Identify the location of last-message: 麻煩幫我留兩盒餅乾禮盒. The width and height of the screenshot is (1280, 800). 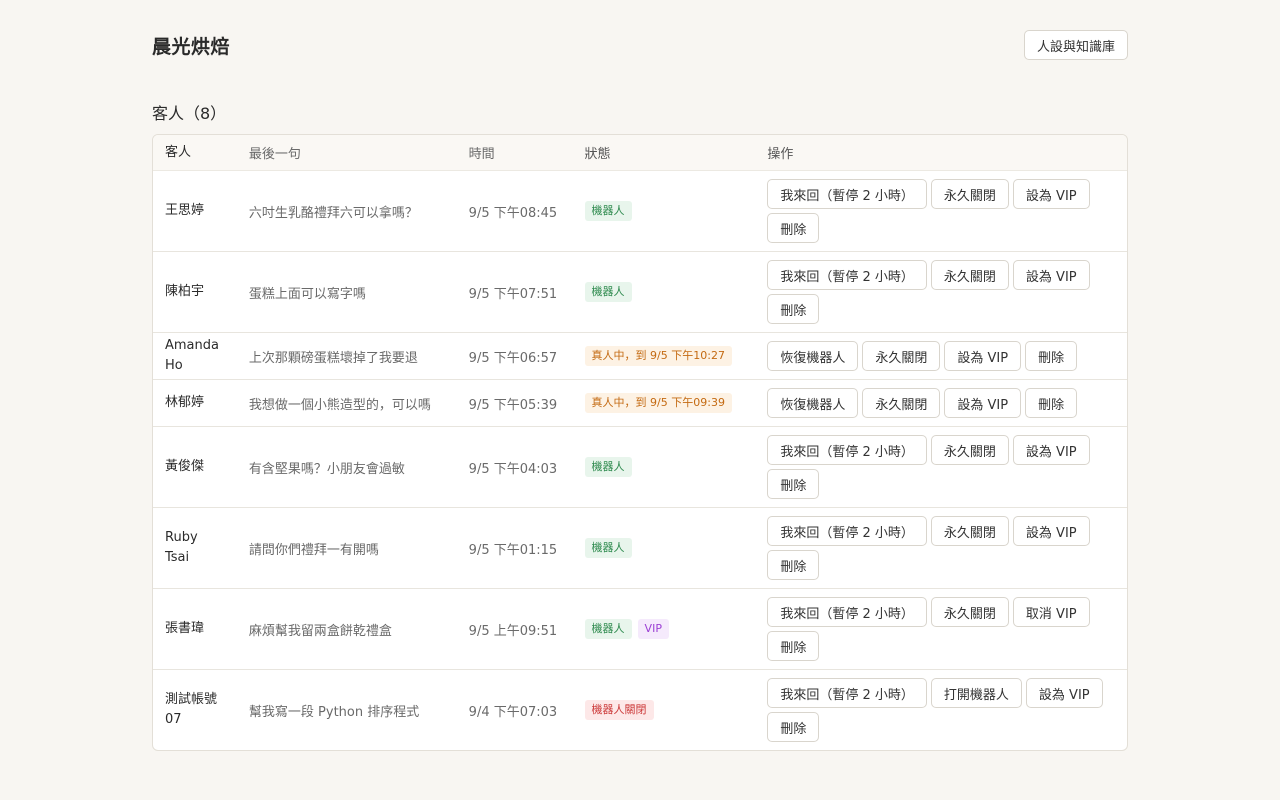
(320, 631).